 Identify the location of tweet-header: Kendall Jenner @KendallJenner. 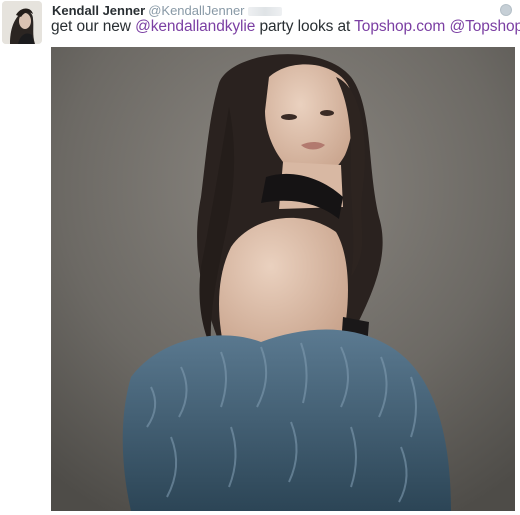
(167, 10).